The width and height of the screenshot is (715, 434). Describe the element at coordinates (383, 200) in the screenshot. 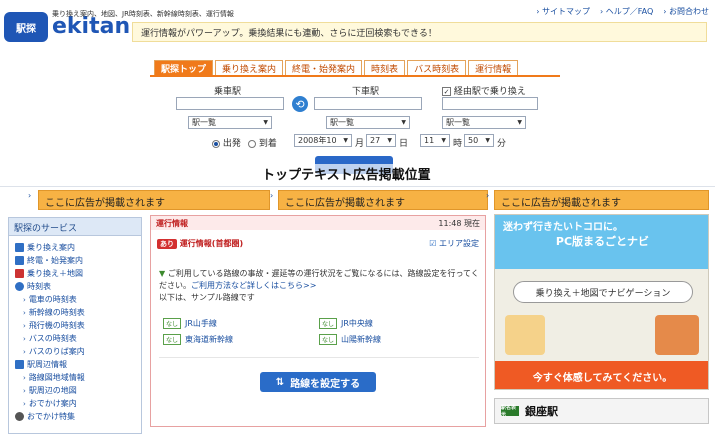

I see `ad-slot-2: ここに広告が掲載されます` at that location.